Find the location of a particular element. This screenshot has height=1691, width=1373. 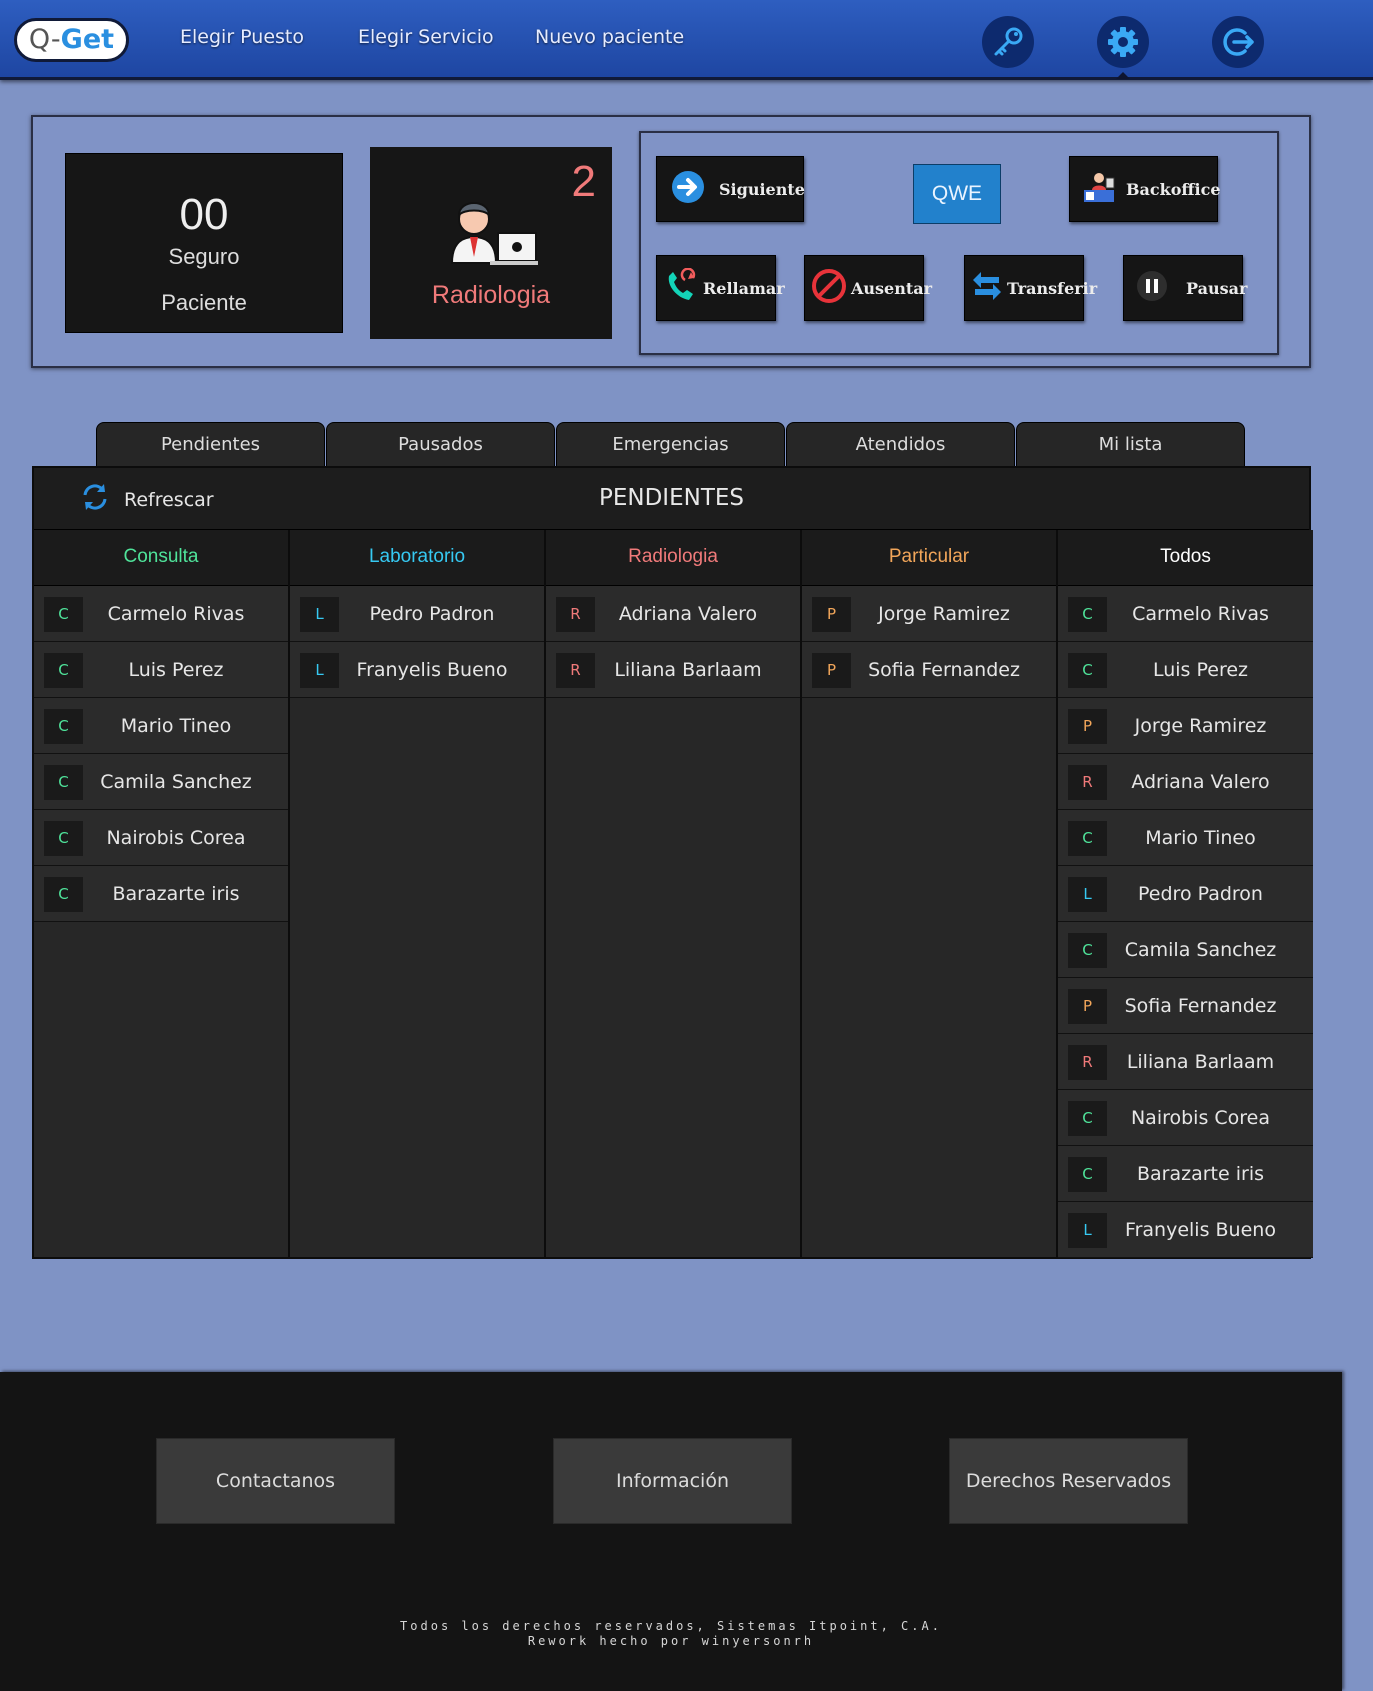

nav-elegir-servicio: Elegir Servicio is located at coordinates (426, 37).